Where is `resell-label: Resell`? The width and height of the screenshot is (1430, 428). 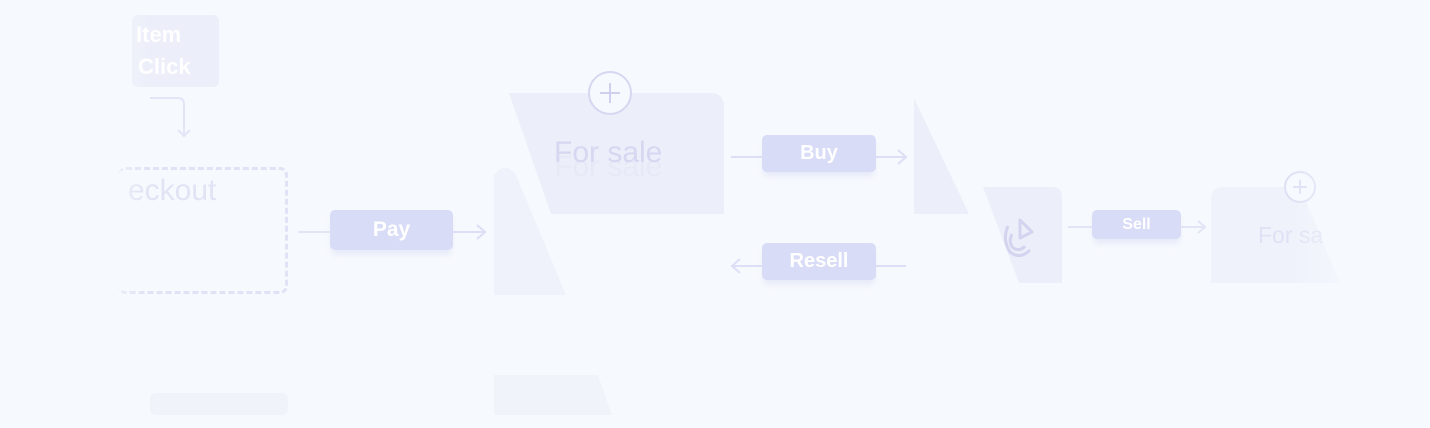 resell-label: Resell is located at coordinates (819, 261).